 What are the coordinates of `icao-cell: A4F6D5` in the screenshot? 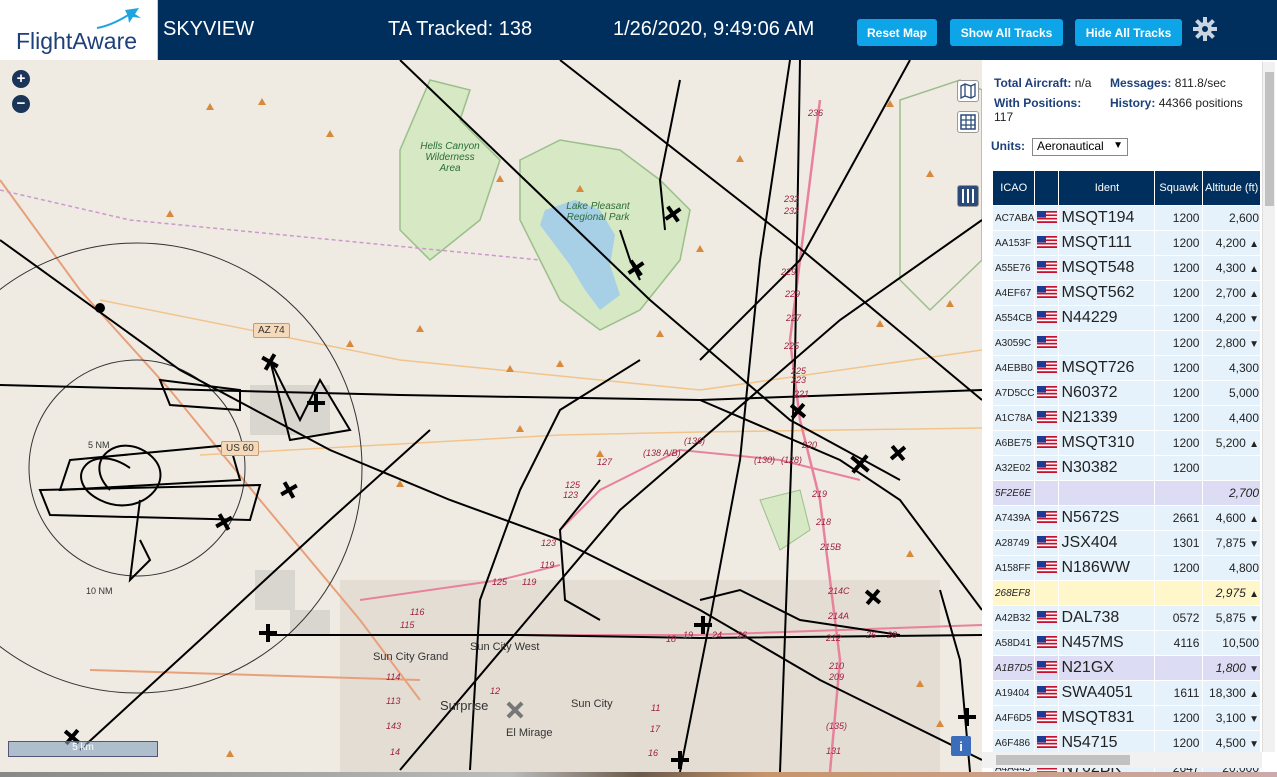 It's located at (1013, 718).